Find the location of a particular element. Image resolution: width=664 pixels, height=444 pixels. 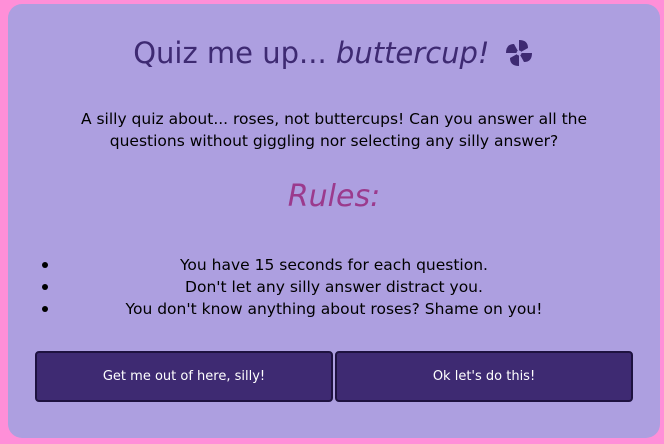

list-item: You have 15 seconds for each question. is located at coordinates (334, 265).